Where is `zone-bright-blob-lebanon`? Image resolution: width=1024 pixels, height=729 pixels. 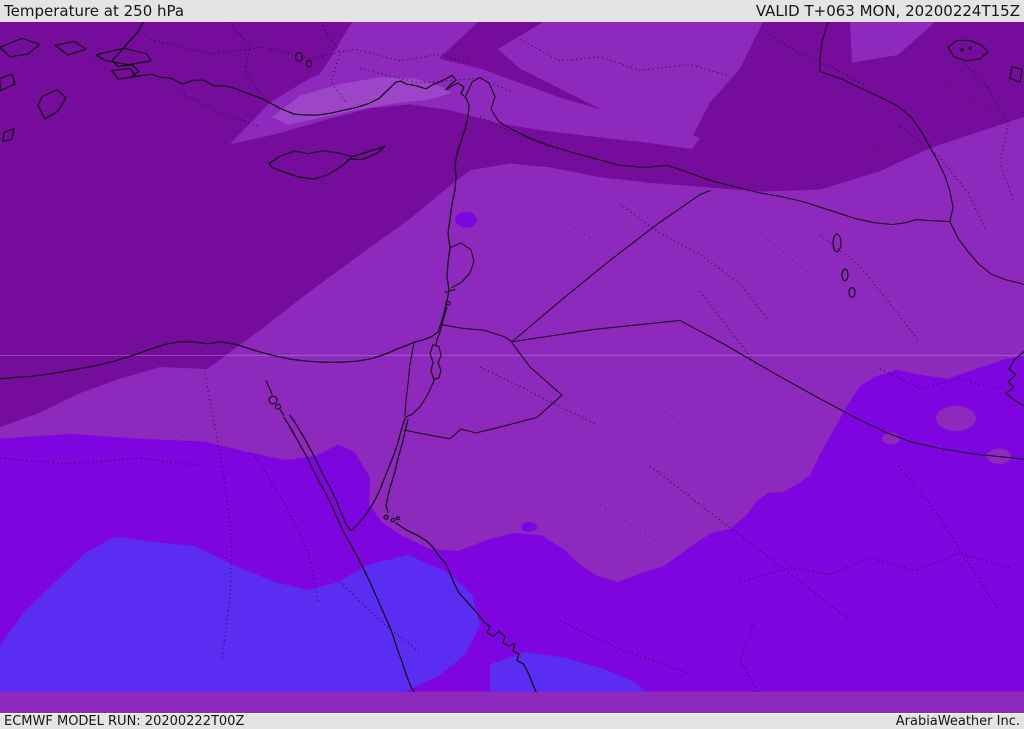
zone-bright-blob-lebanon is located at coordinates (466, 219).